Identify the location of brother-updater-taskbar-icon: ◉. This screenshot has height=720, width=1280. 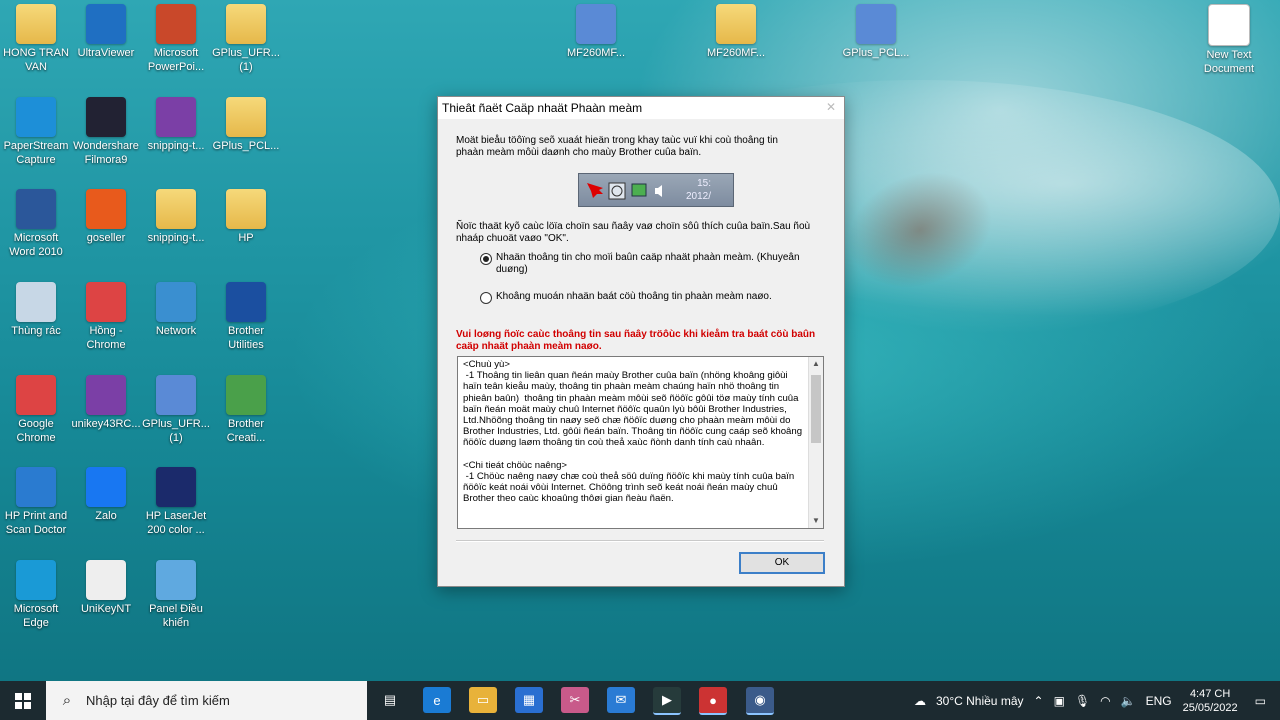
(760, 701).